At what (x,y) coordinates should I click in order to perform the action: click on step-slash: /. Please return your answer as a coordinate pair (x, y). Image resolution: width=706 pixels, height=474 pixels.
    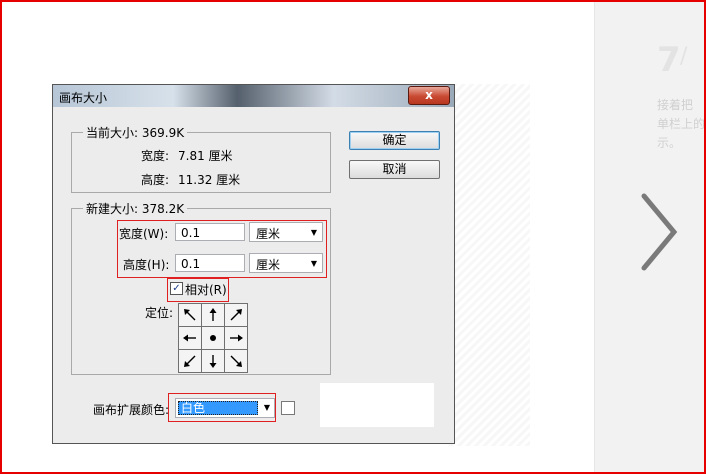
    Looking at the image, I should click on (684, 56).